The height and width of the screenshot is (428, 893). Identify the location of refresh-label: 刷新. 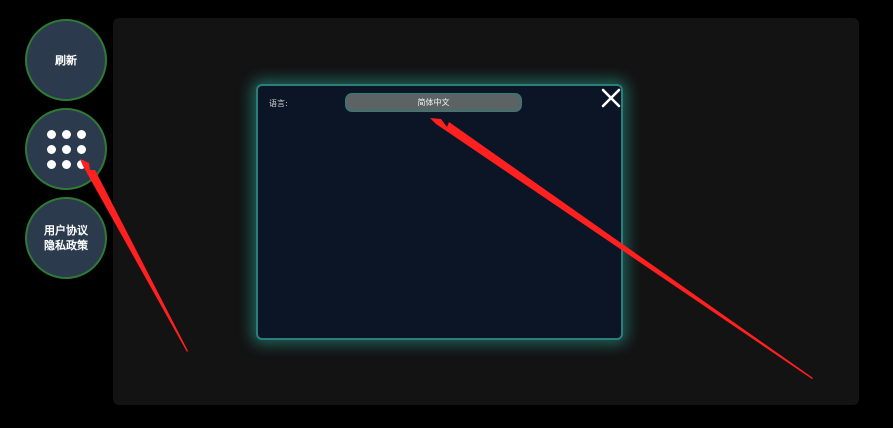
(66, 60).